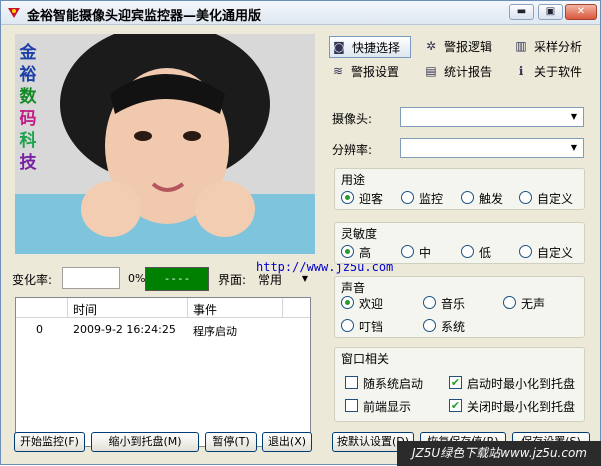  I want to click on close-button: ✕, so click(581, 12).